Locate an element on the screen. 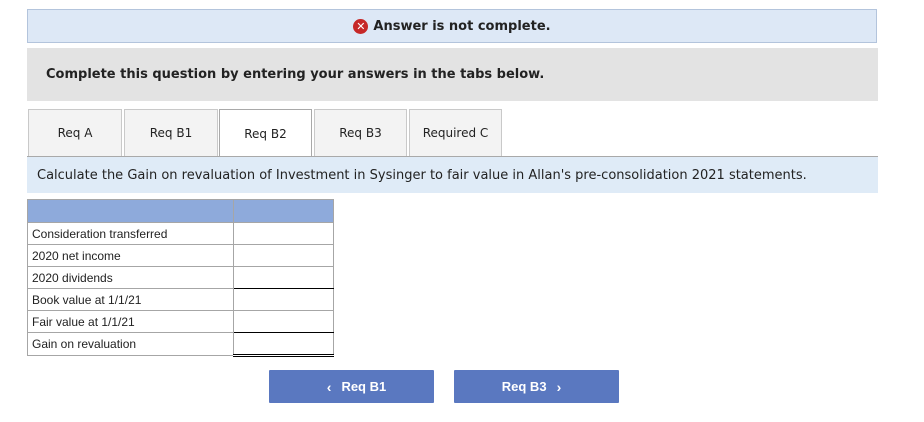  table-row: Consideration transferred is located at coordinates (180, 233).